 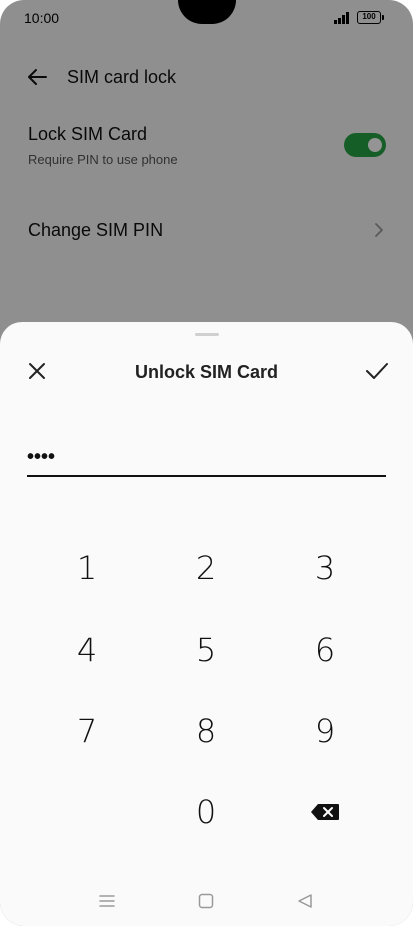 What do you see at coordinates (325, 731) in the screenshot?
I see `key-9: 9` at bounding box center [325, 731].